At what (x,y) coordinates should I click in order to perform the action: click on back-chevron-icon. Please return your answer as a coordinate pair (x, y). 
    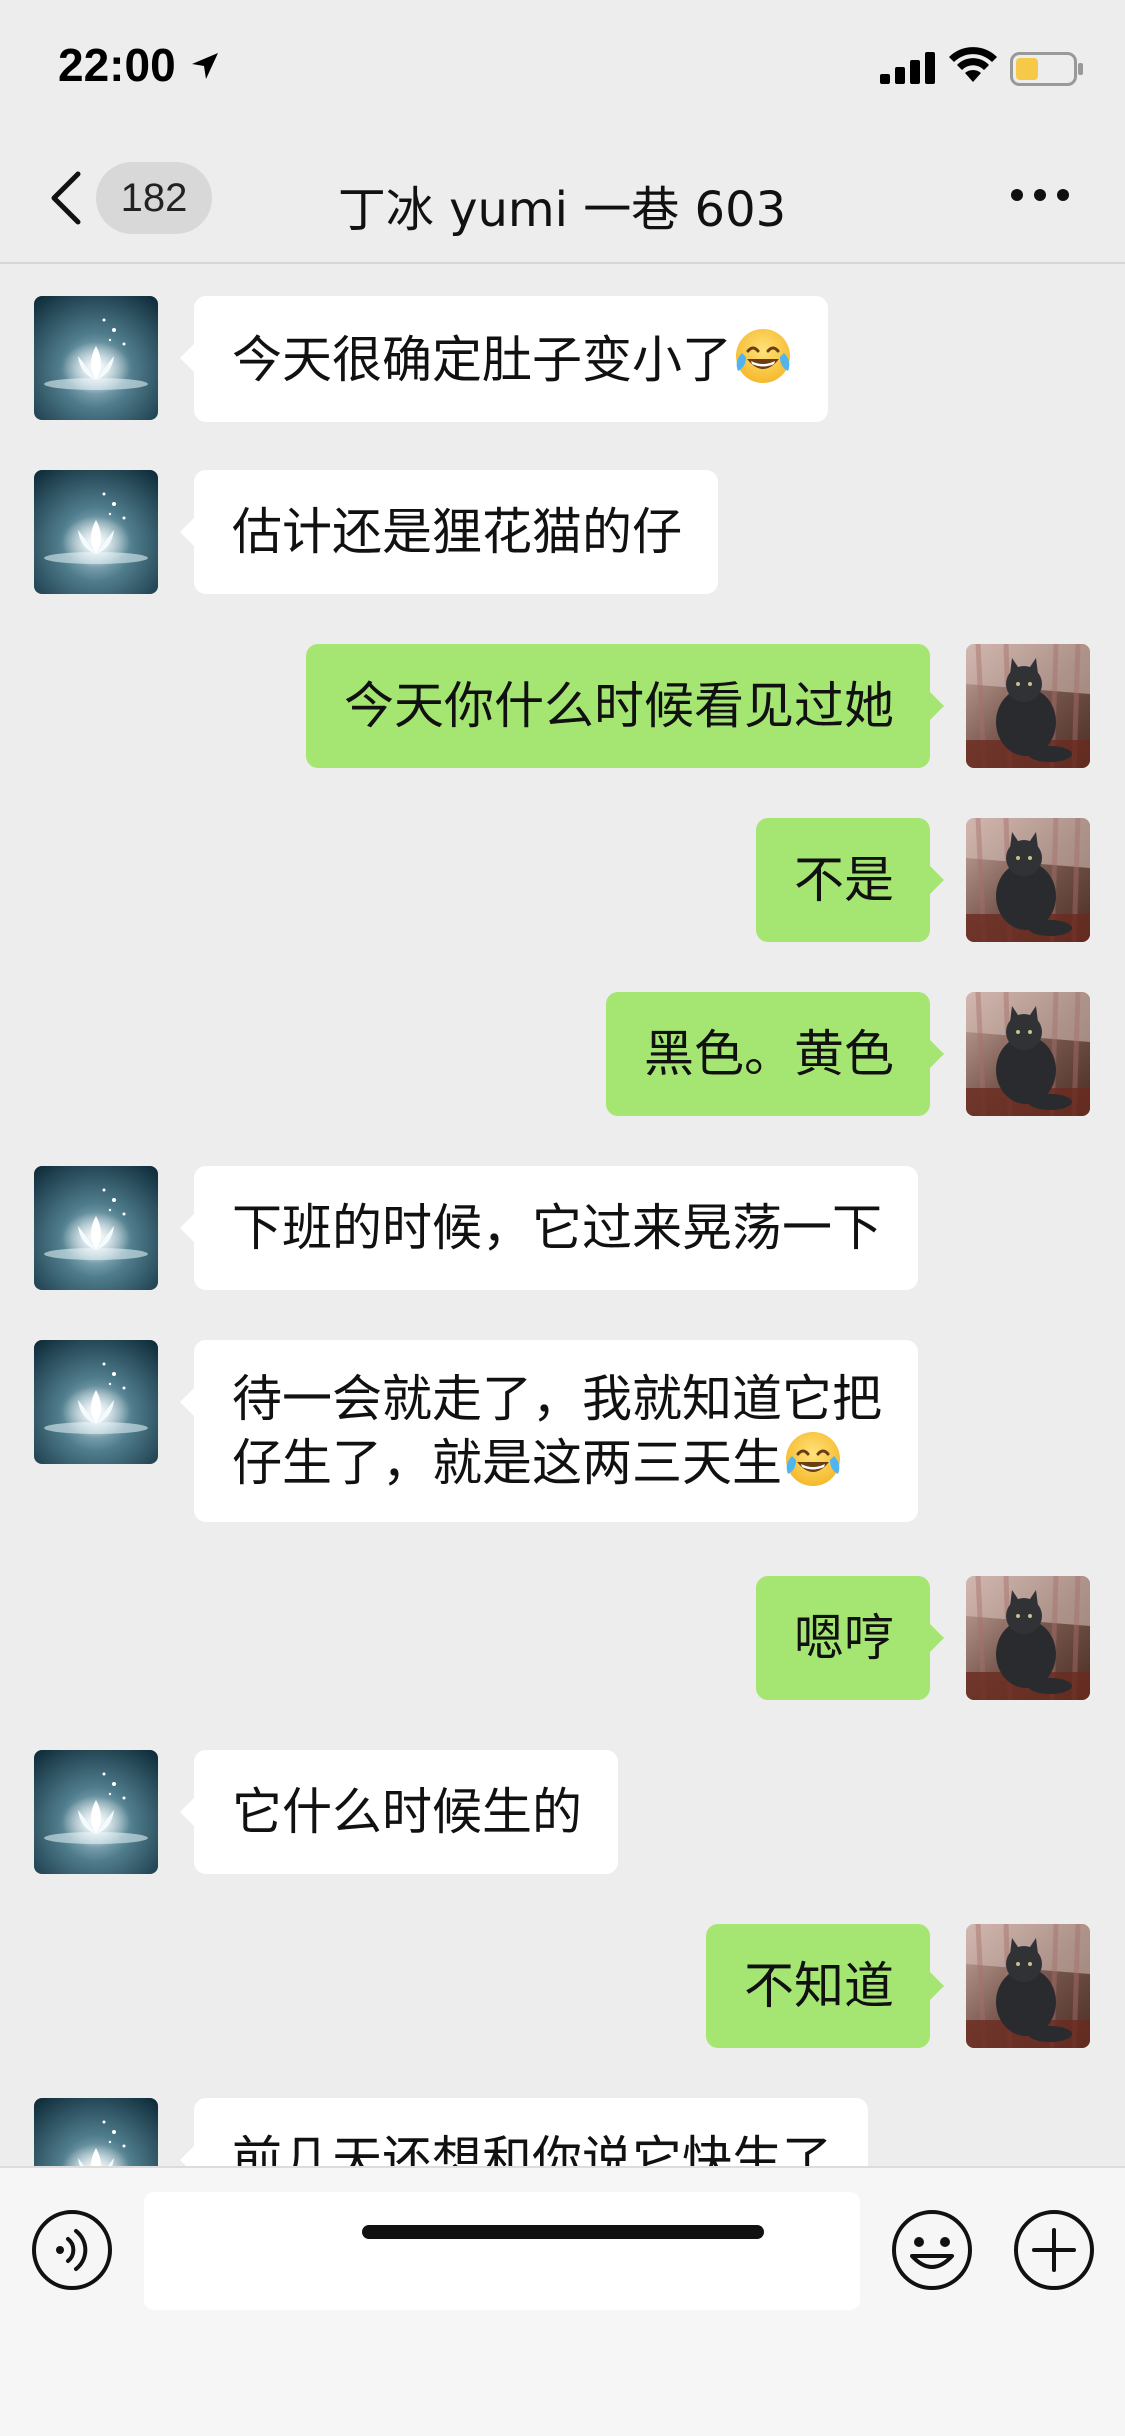
    Looking at the image, I should click on (66, 198).